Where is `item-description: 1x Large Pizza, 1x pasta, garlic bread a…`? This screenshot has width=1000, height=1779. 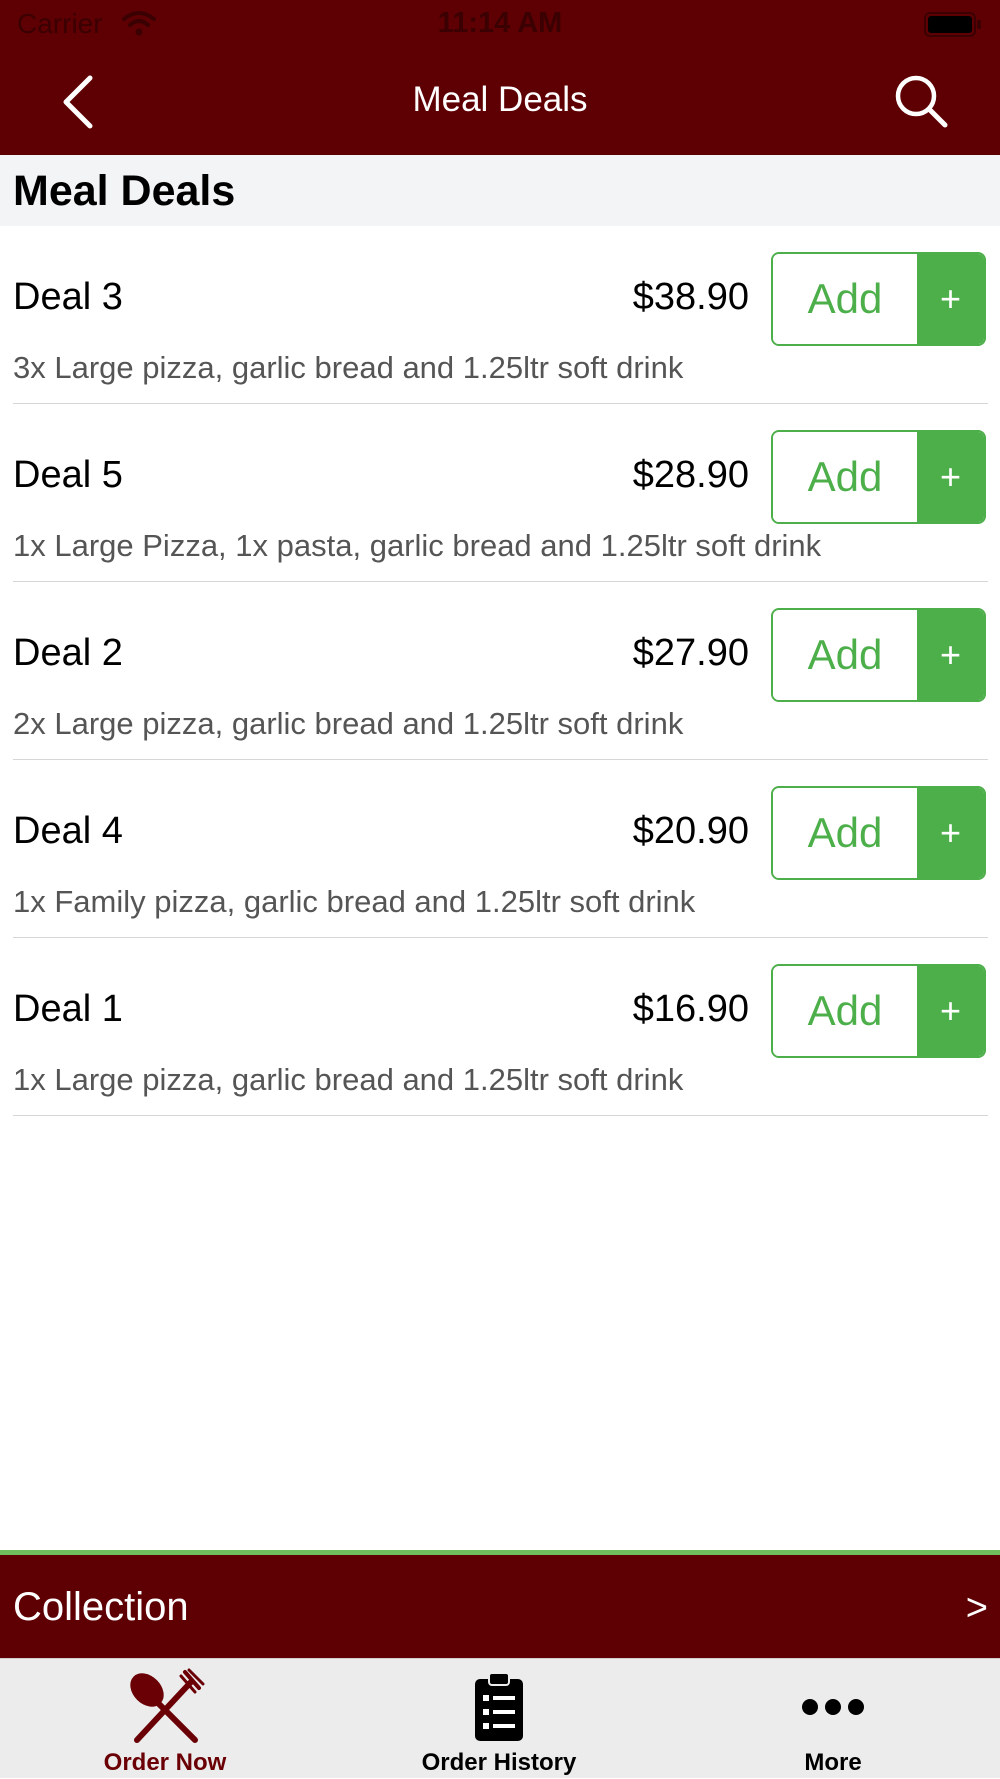
item-description: 1x Large Pizza, 1x pasta, garlic bread a… is located at coordinates (417, 545).